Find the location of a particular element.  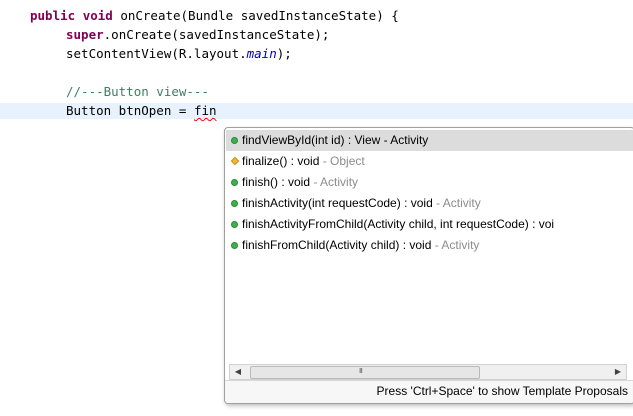

proposal-label: finalize() : void is located at coordinates (281, 161).